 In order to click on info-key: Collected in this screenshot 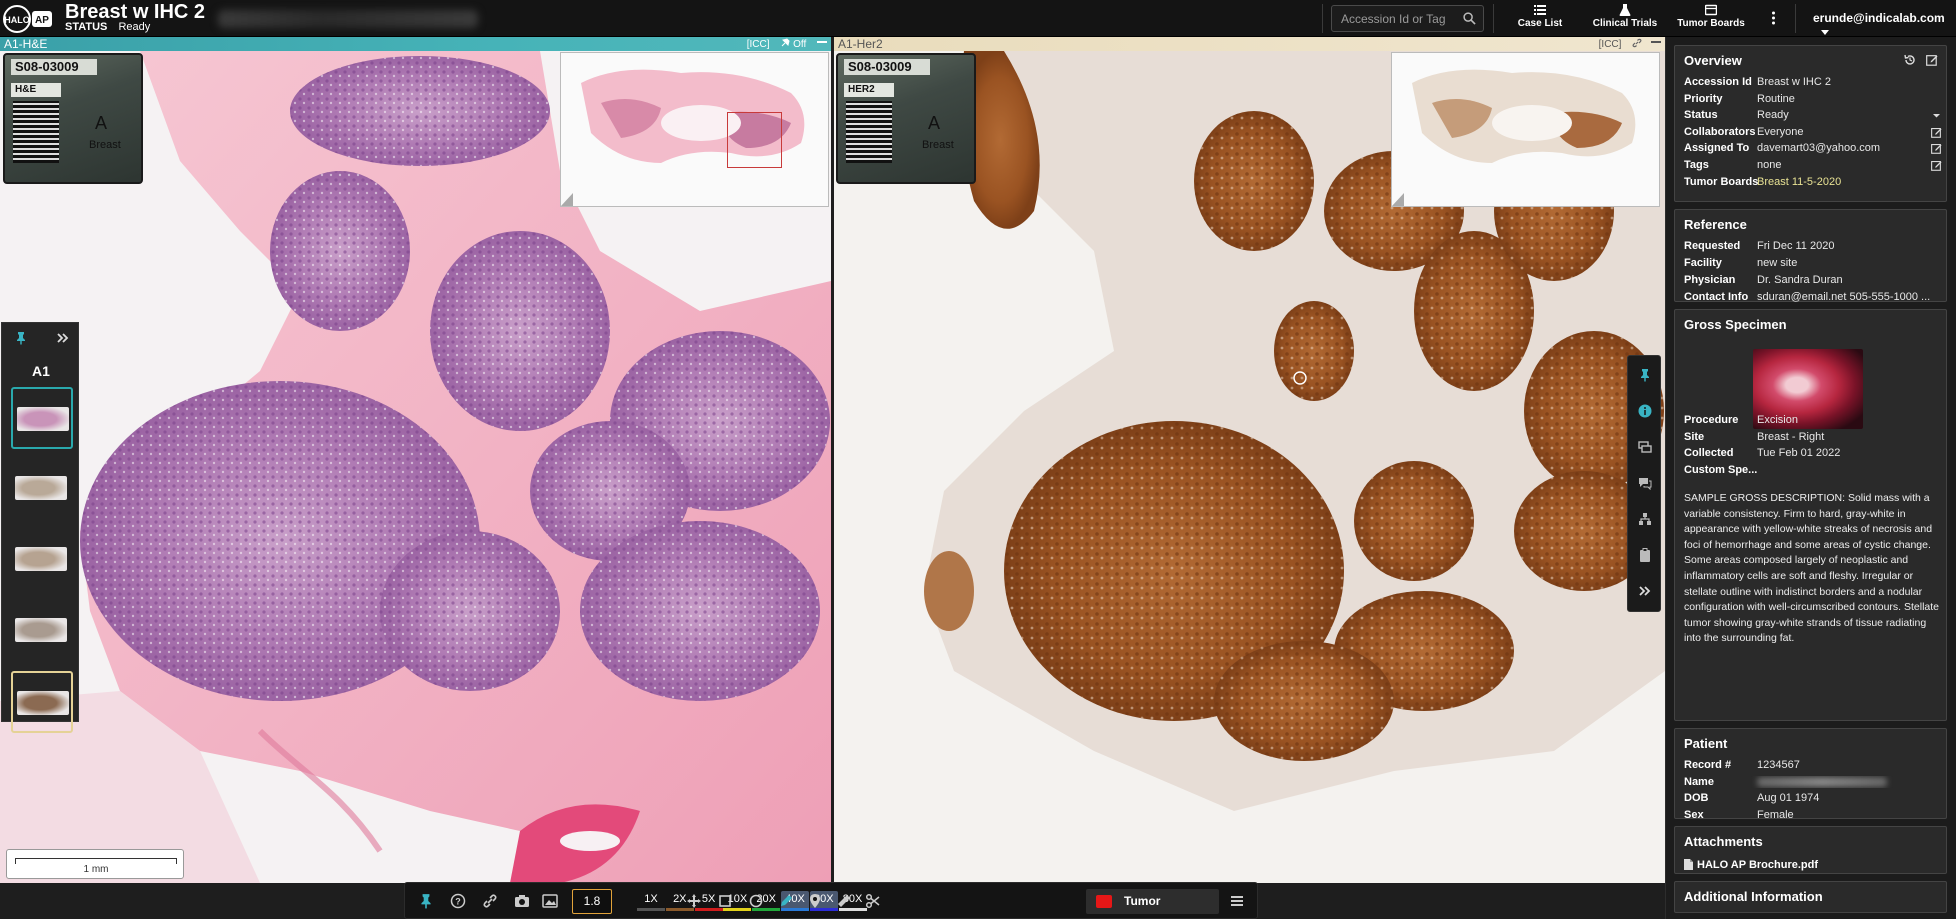, I will do `click(1709, 453)`.